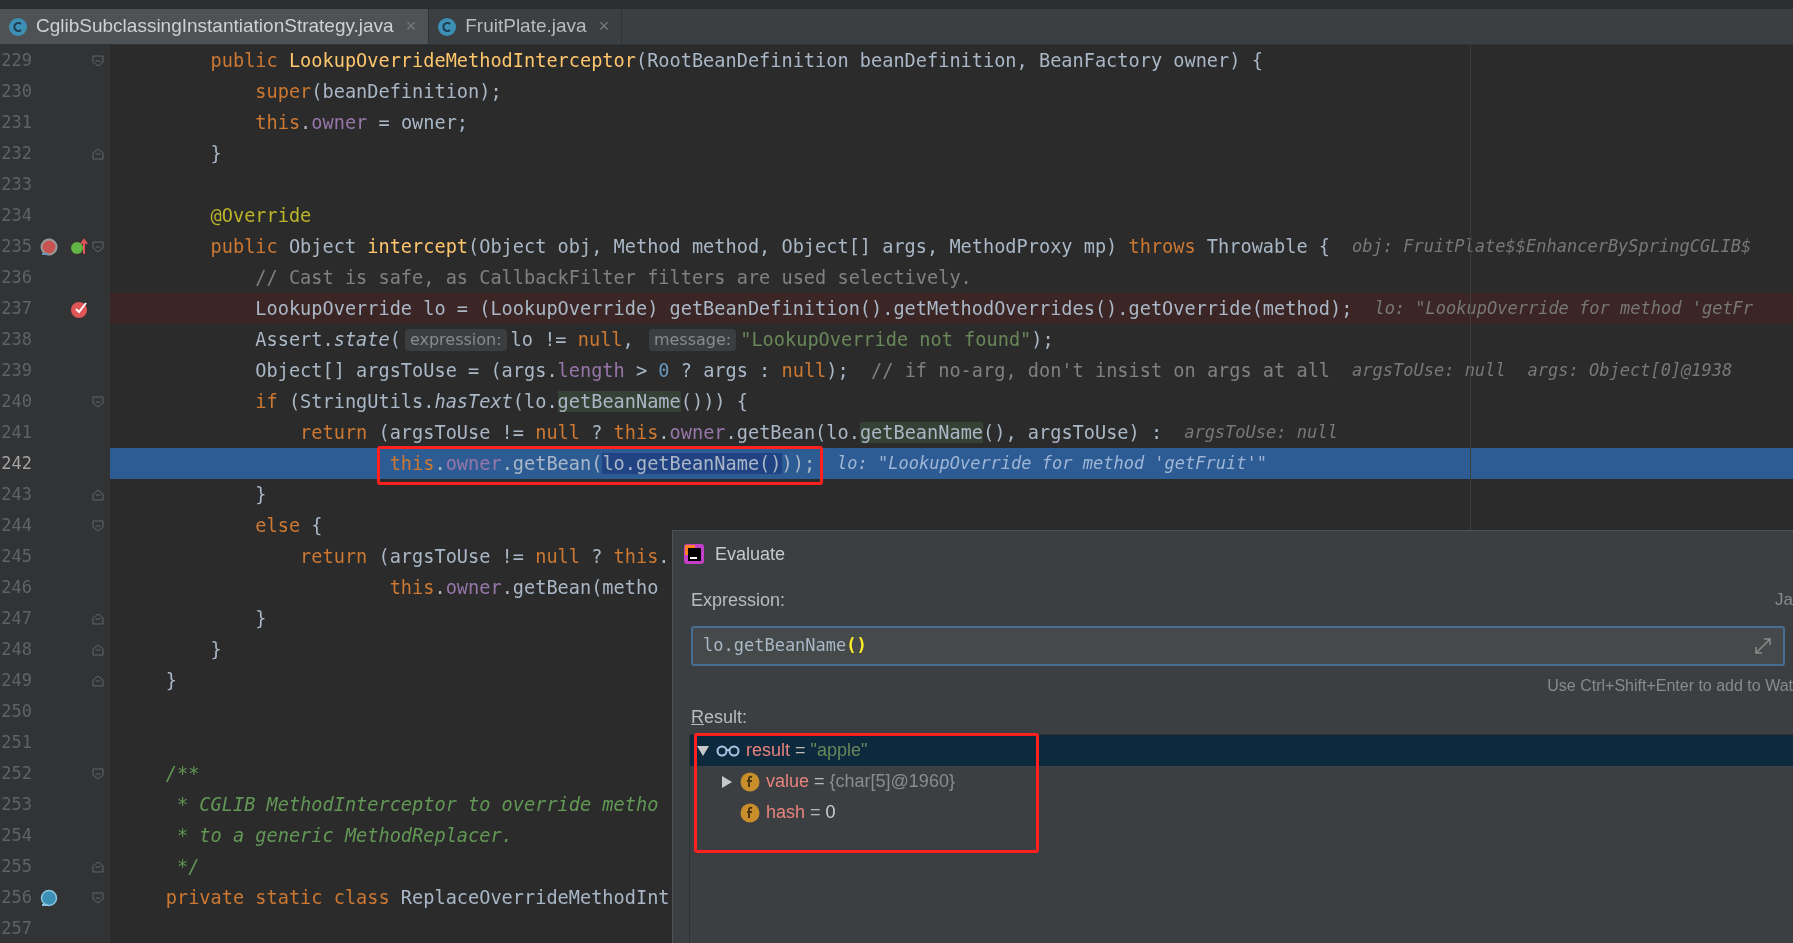 This screenshot has height=943, width=1793. Describe the element at coordinates (362, 123) in the screenshot. I see `code-text: this.owner = owner;` at that location.